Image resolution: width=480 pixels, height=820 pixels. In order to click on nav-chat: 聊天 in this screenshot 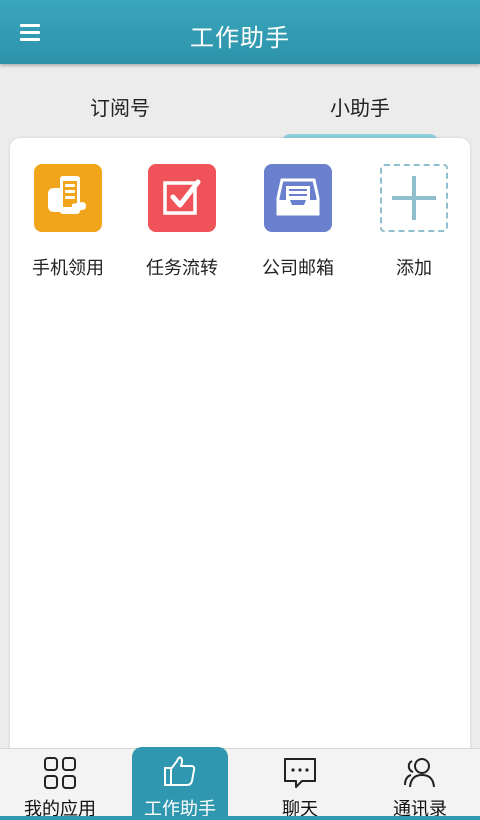, I will do `click(300, 784)`.